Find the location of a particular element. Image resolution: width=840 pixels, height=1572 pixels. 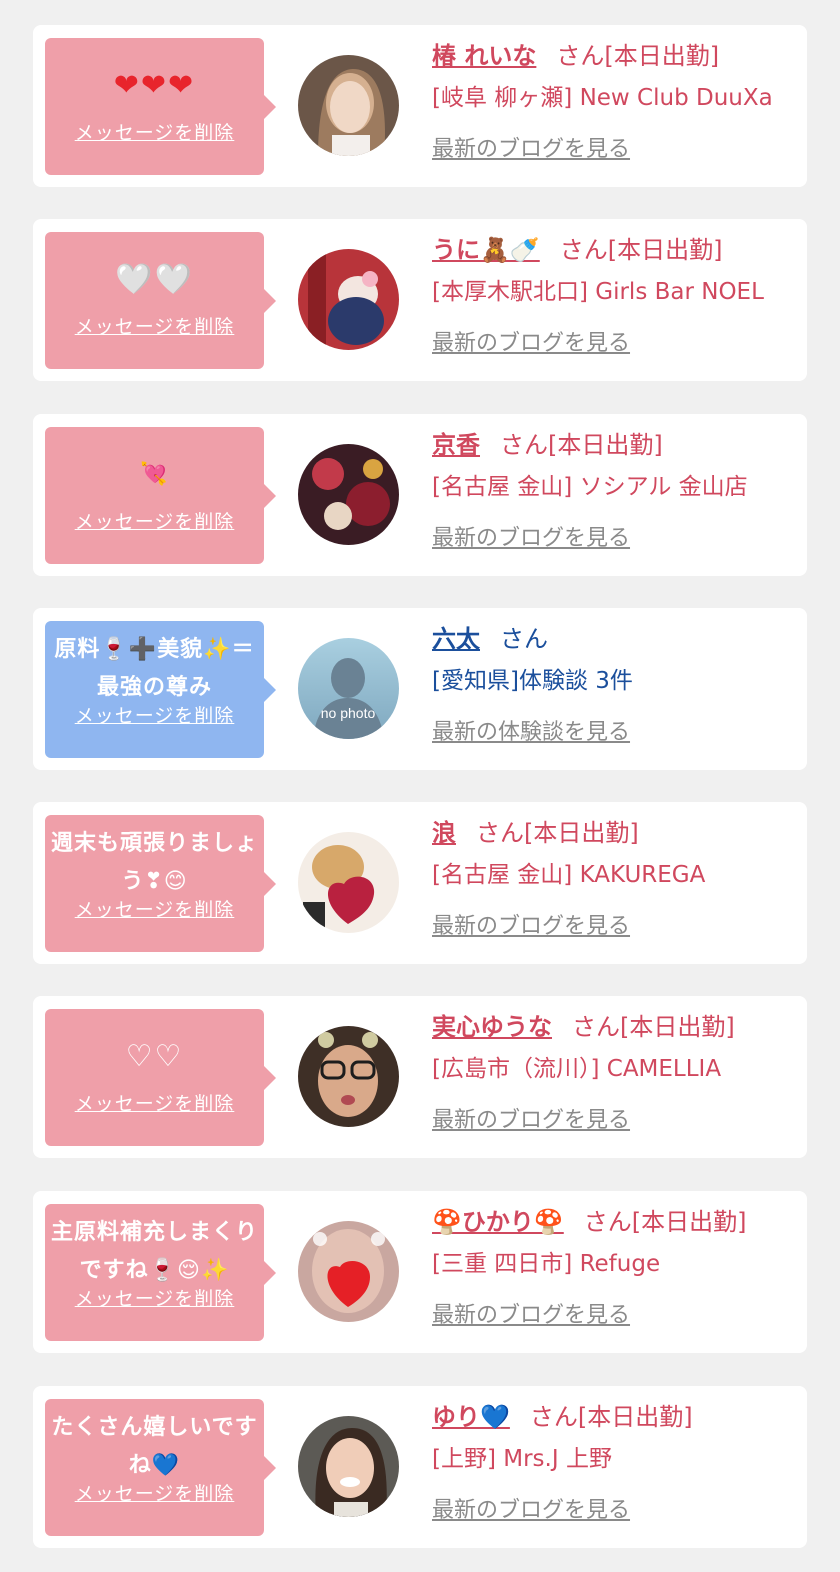

message-text: 主原料補充しまくりですね🍷😌✨ is located at coordinates (155, 1251).